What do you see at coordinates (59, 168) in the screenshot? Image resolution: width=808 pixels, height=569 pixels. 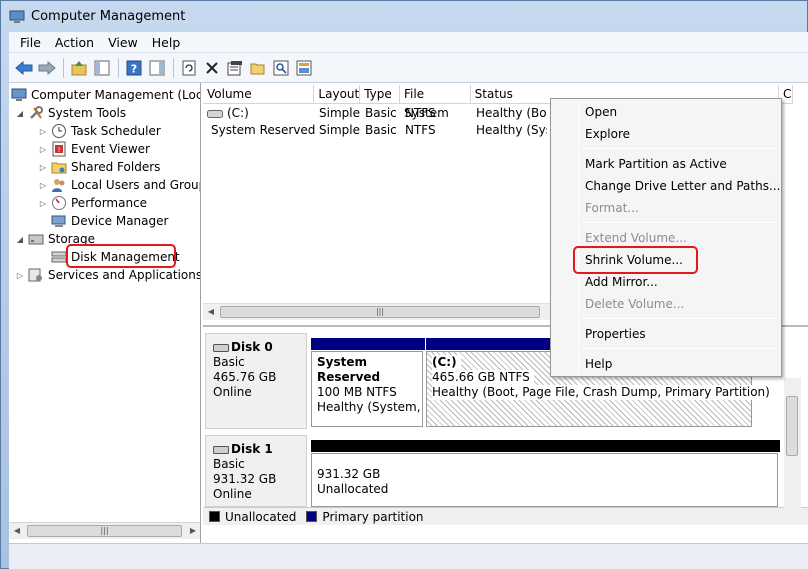 I see `shared-folder-icon` at bounding box center [59, 168].